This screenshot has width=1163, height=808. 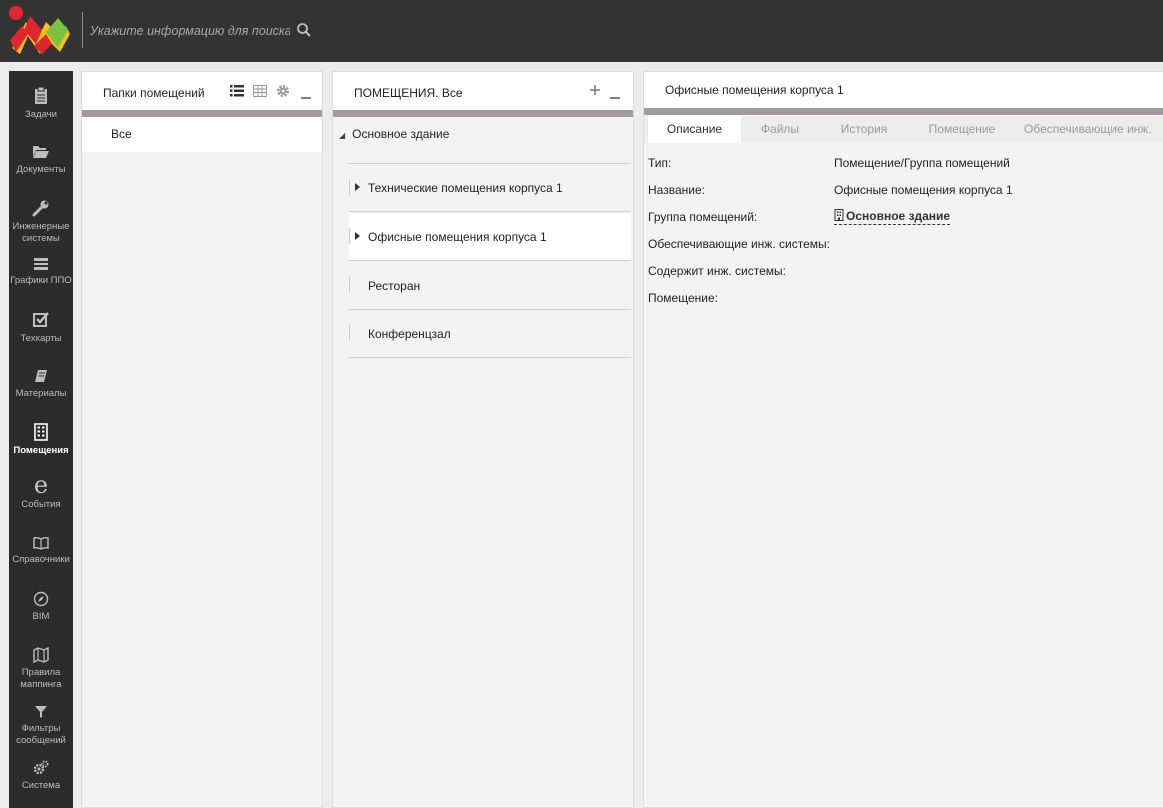 I want to click on nav-item-tasks: Задачи, so click(x=41, y=104).